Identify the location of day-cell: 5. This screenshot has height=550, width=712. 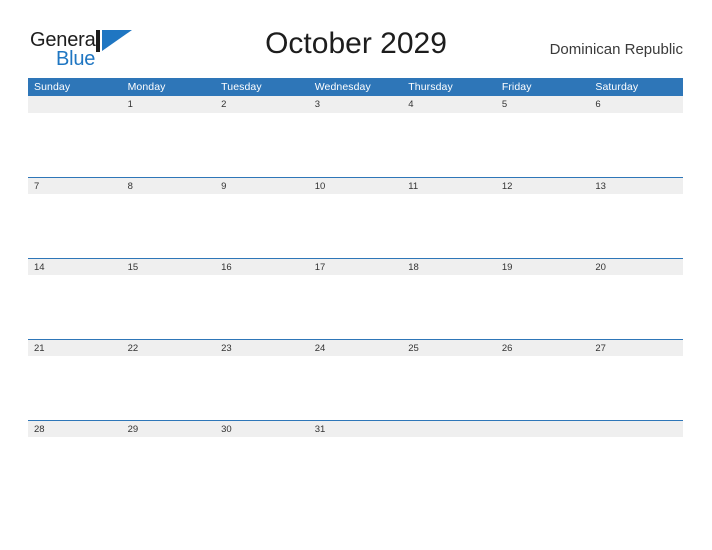
(543, 104).